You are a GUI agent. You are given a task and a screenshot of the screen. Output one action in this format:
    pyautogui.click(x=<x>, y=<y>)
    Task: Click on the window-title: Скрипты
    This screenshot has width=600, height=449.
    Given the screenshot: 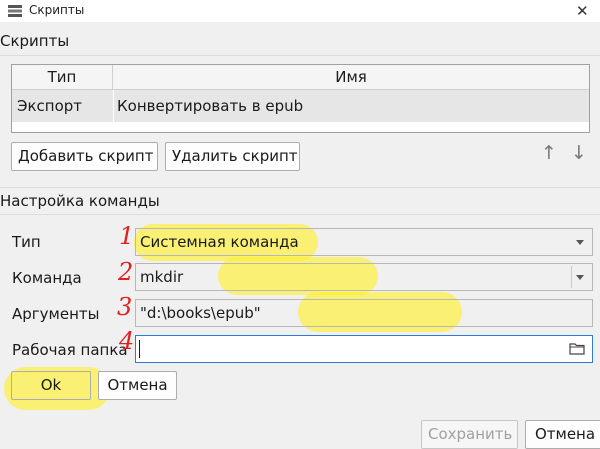 What is the action you would take?
    pyautogui.click(x=57, y=10)
    